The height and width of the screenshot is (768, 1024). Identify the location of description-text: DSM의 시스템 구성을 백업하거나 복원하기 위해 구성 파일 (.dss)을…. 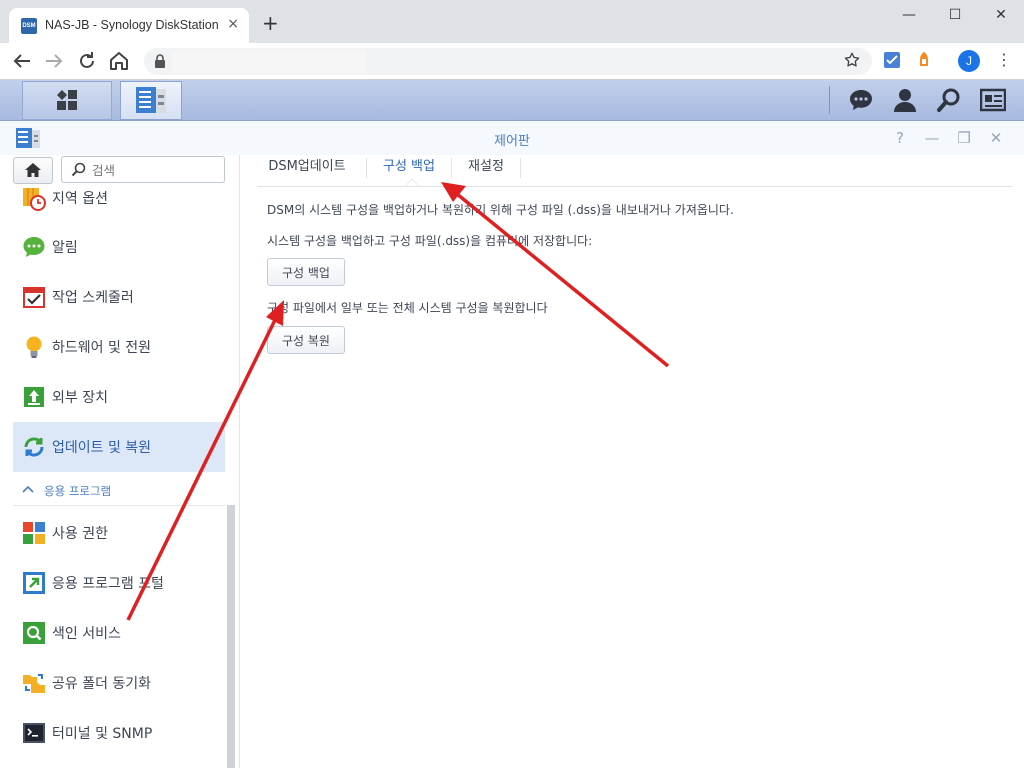
(500, 210).